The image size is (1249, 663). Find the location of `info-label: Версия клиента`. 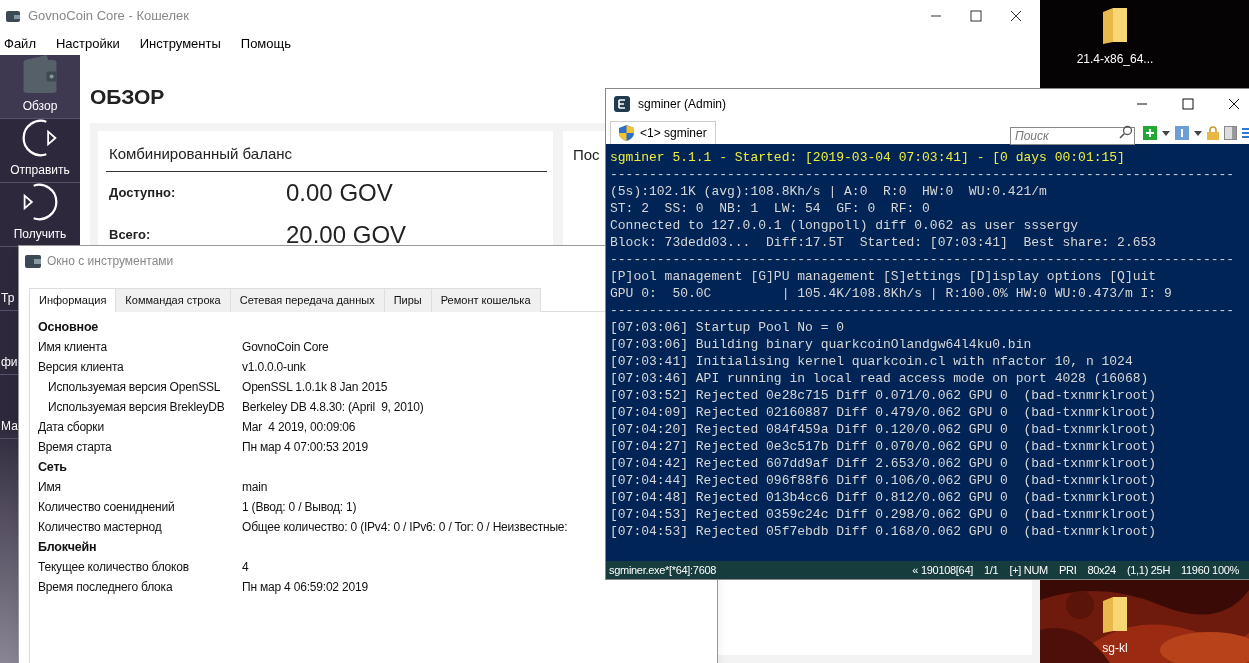

info-label: Версия клиента is located at coordinates (81, 367).